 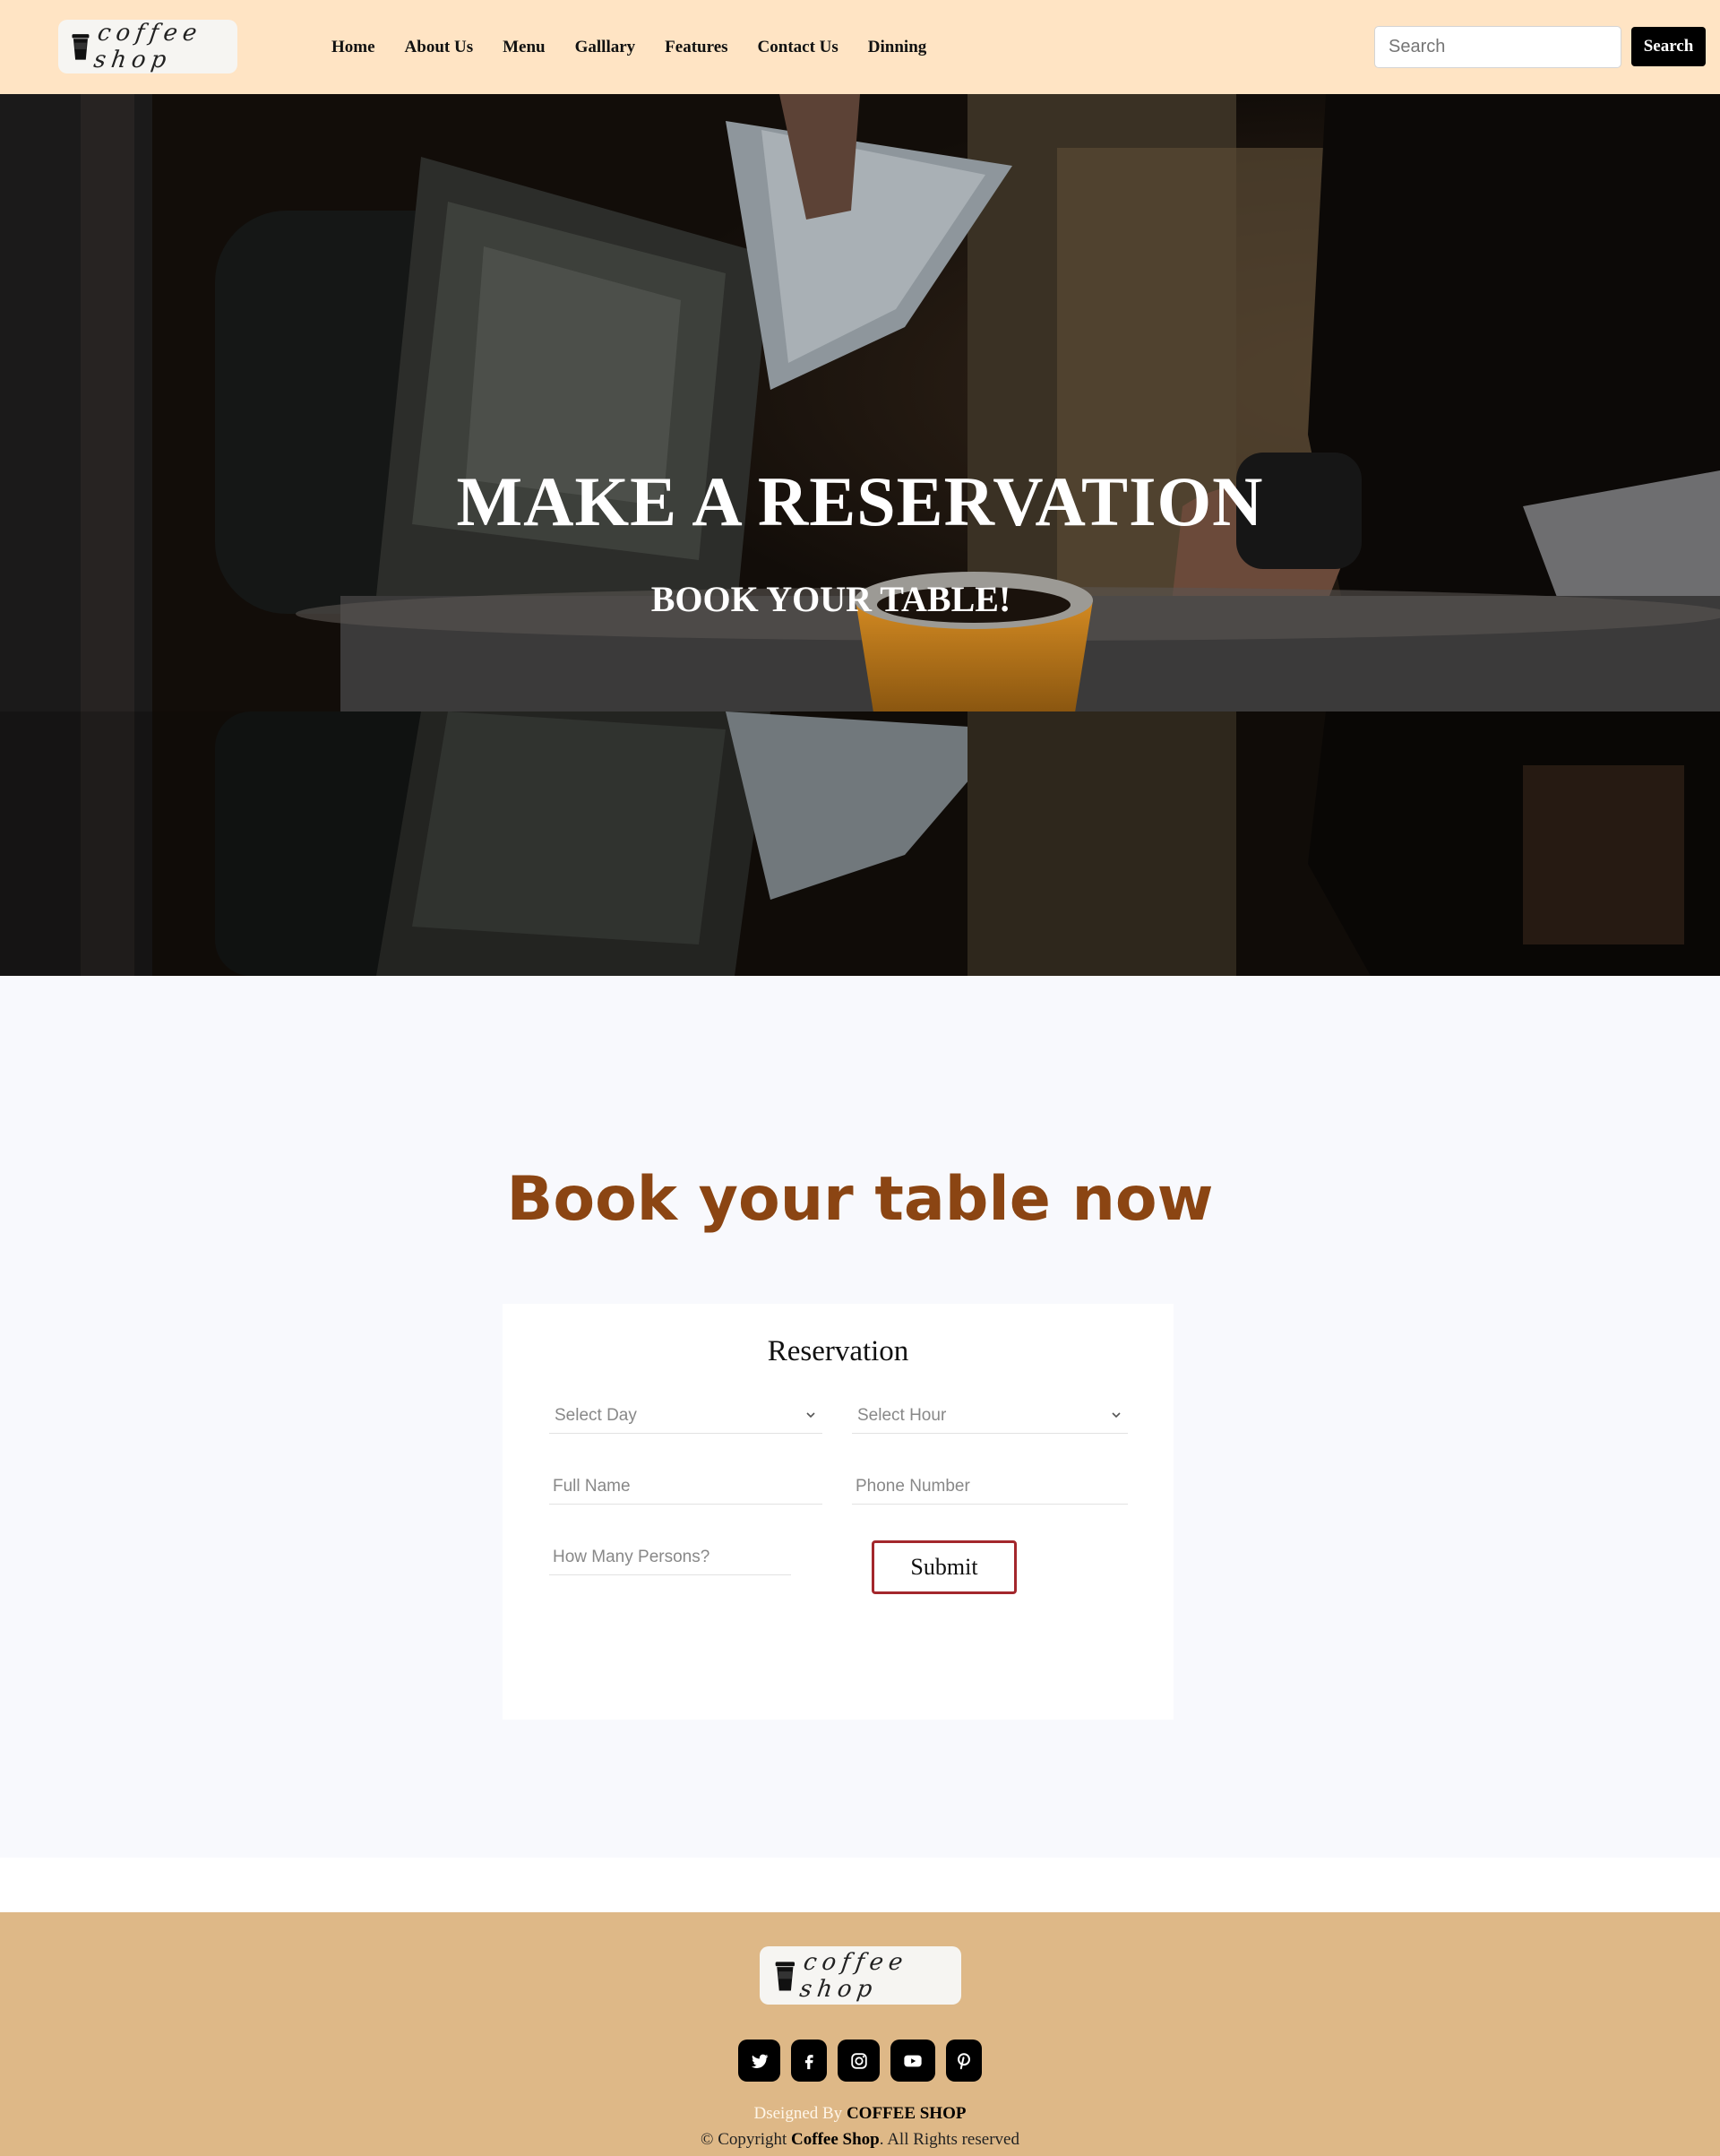 What do you see at coordinates (798, 48) in the screenshot?
I see `nav-link-contact-us: Contact Us` at bounding box center [798, 48].